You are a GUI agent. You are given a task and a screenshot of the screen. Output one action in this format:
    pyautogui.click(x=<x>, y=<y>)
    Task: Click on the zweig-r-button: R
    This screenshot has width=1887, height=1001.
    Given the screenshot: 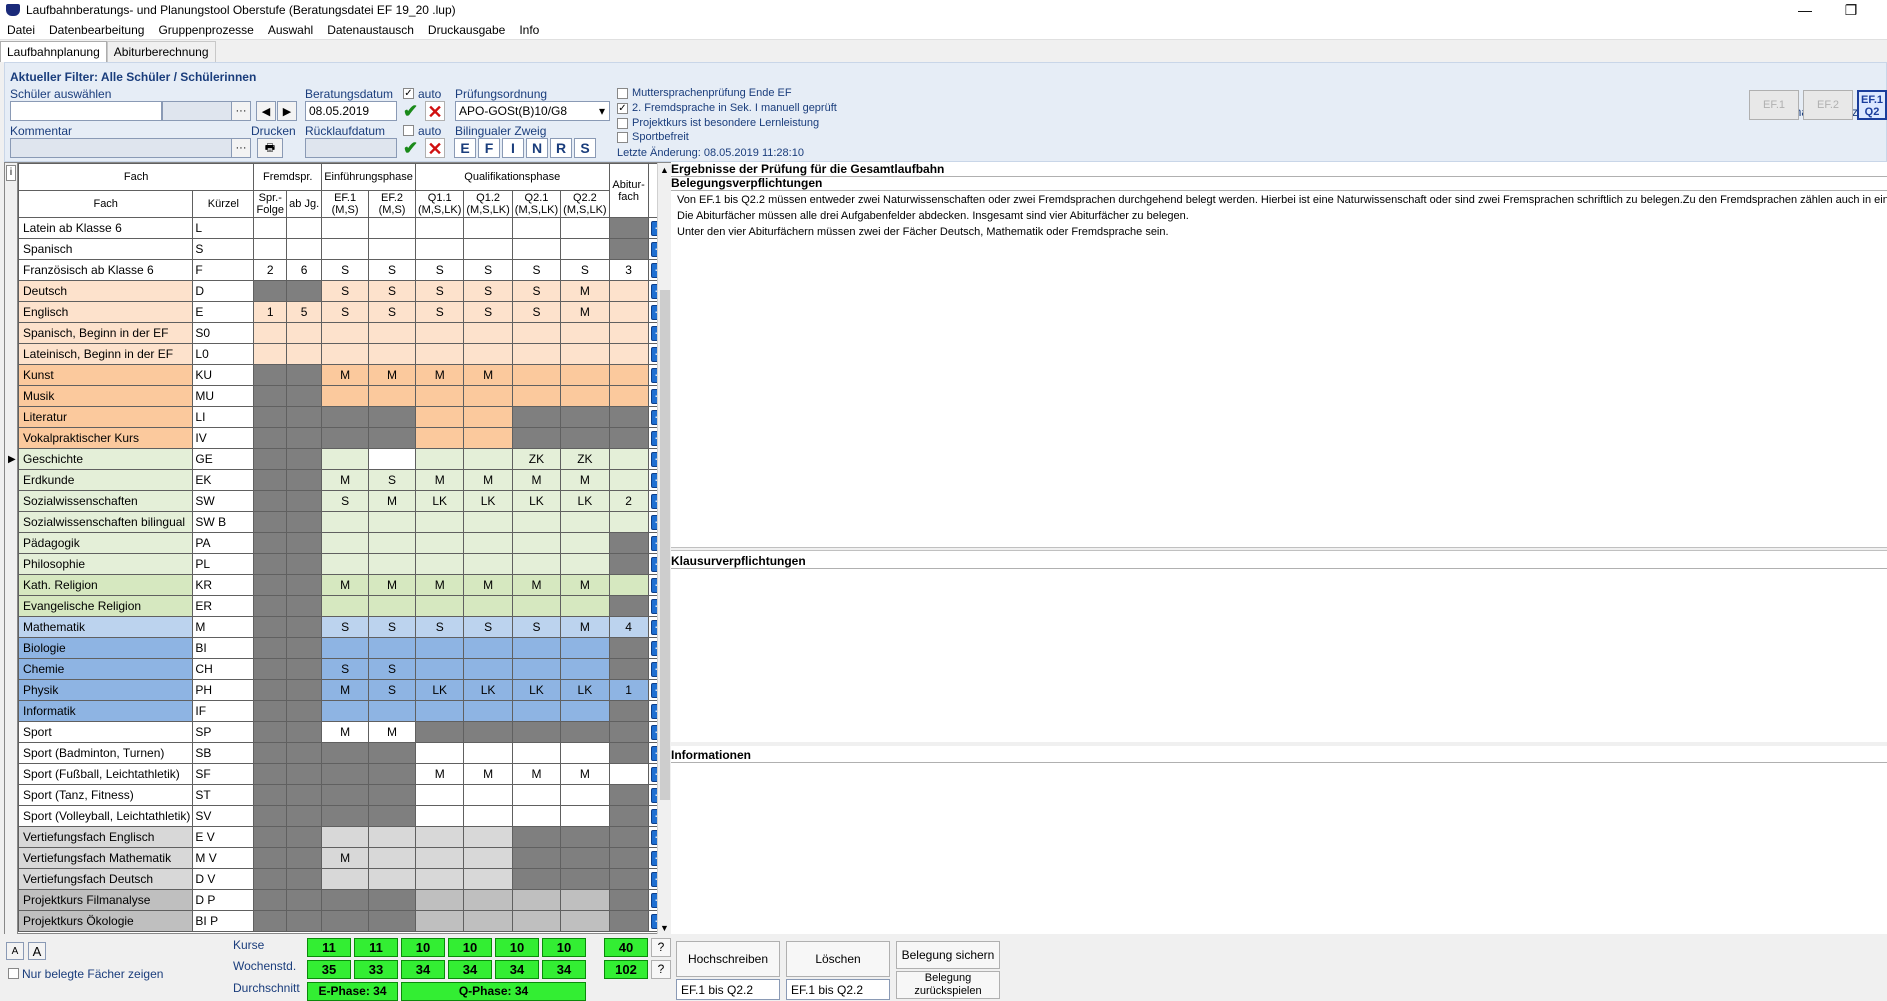 What is the action you would take?
    pyautogui.click(x=561, y=148)
    